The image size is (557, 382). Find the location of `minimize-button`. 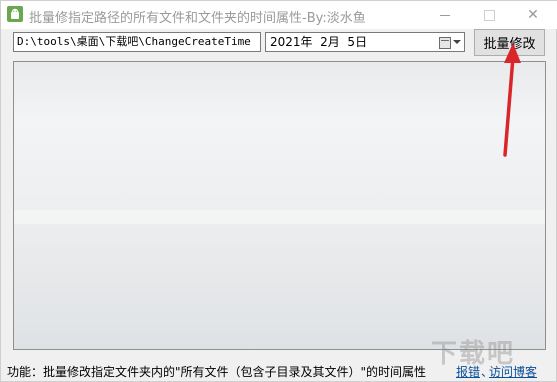

minimize-button is located at coordinates (445, 15).